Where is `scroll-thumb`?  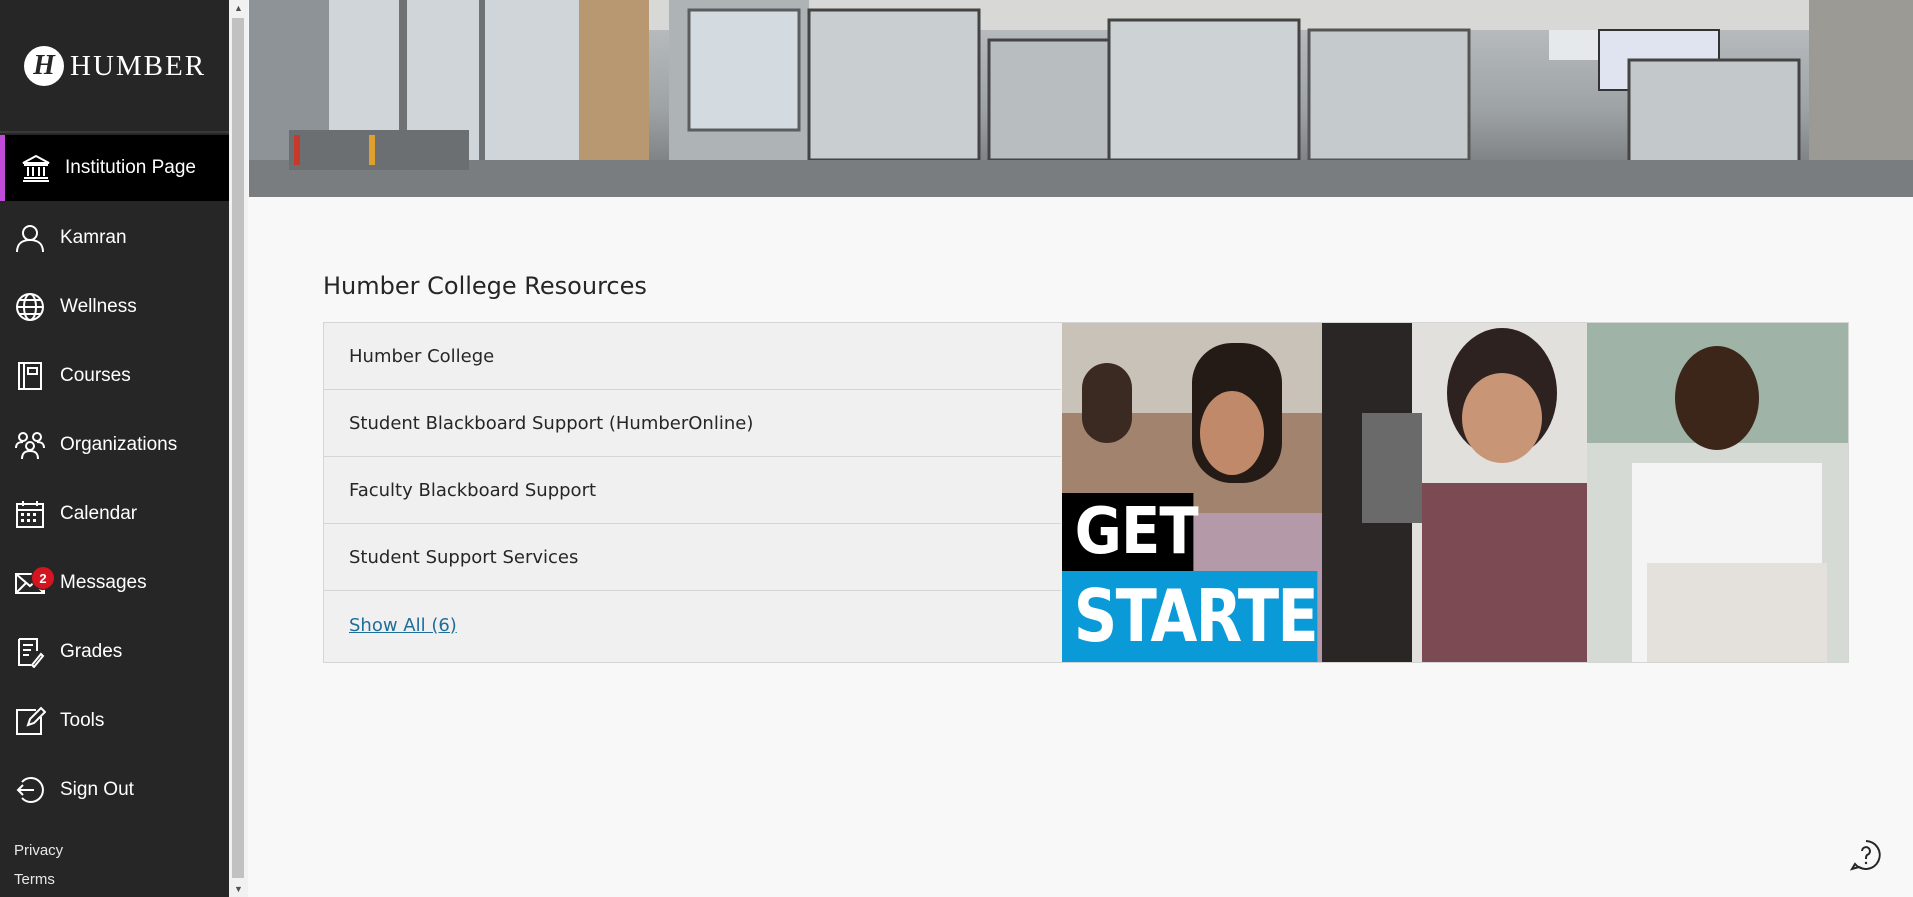
scroll-thumb is located at coordinates (238, 448).